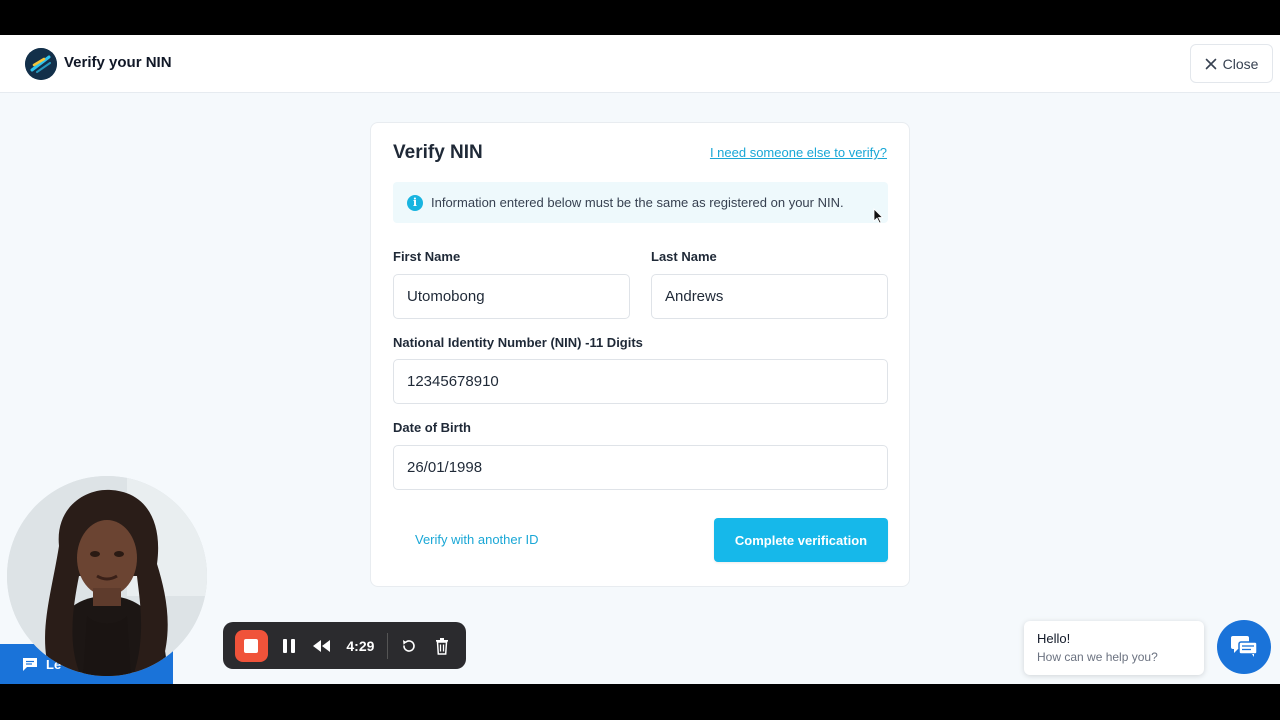 The image size is (1280, 720). I want to click on toolbar-divider, so click(387, 645).